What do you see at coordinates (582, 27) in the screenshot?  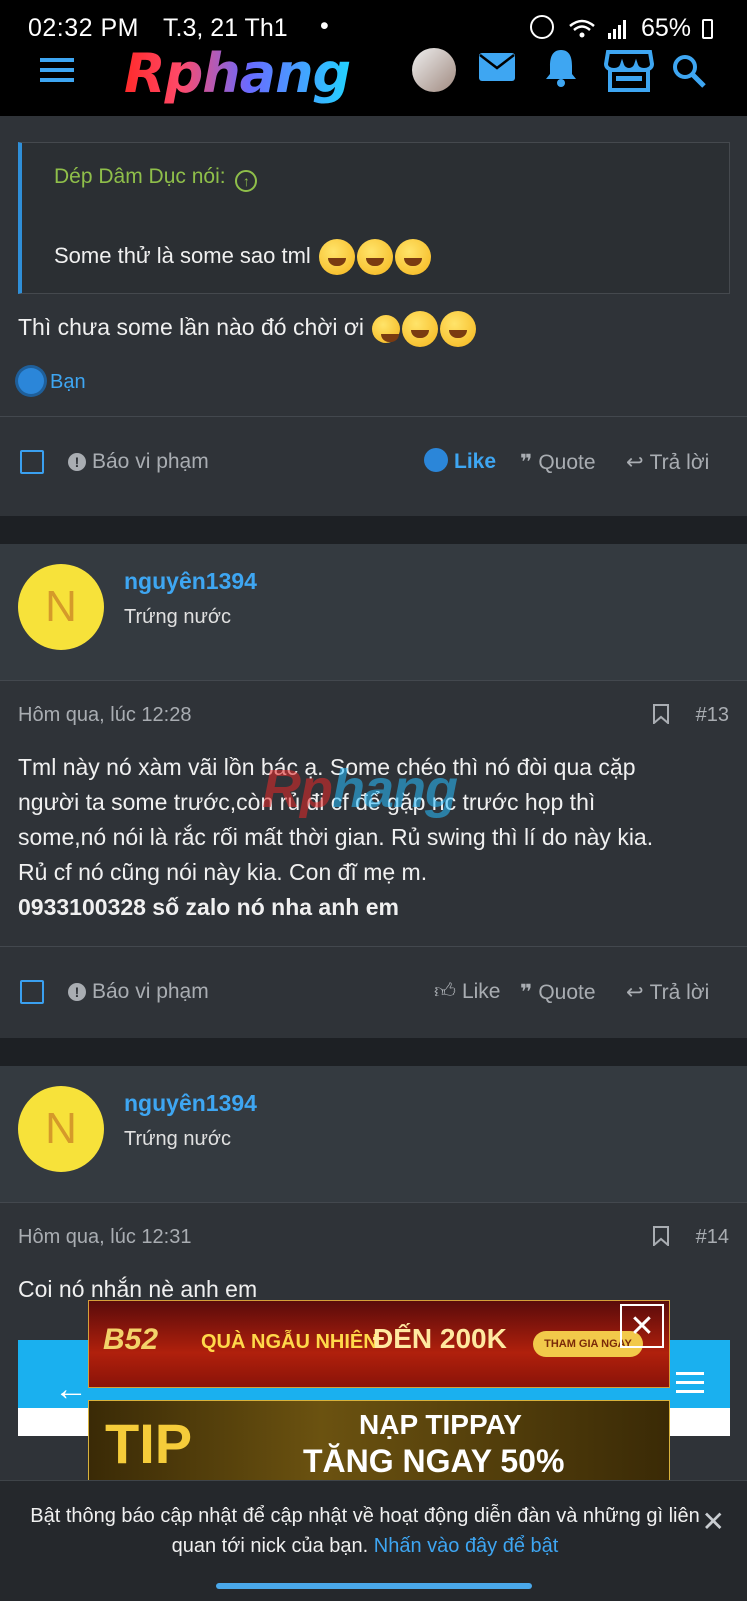 I see `wifi-icon` at bounding box center [582, 27].